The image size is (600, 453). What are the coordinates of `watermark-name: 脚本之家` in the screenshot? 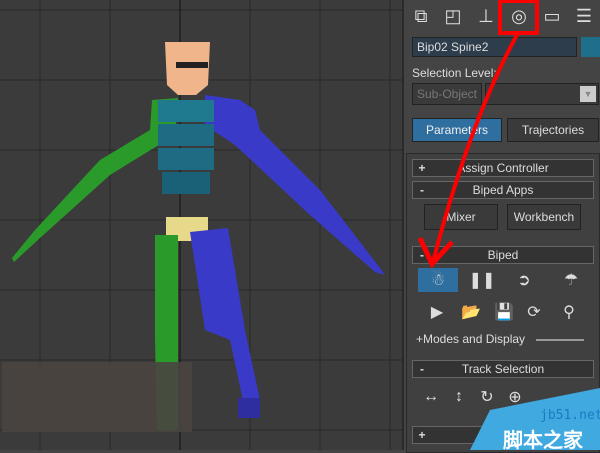 It's located at (543, 441).